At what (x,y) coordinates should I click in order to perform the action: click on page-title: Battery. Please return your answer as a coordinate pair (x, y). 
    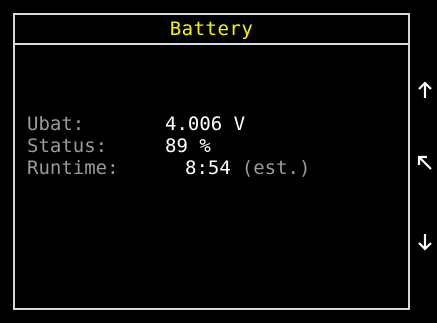
    Looking at the image, I should click on (211, 28).